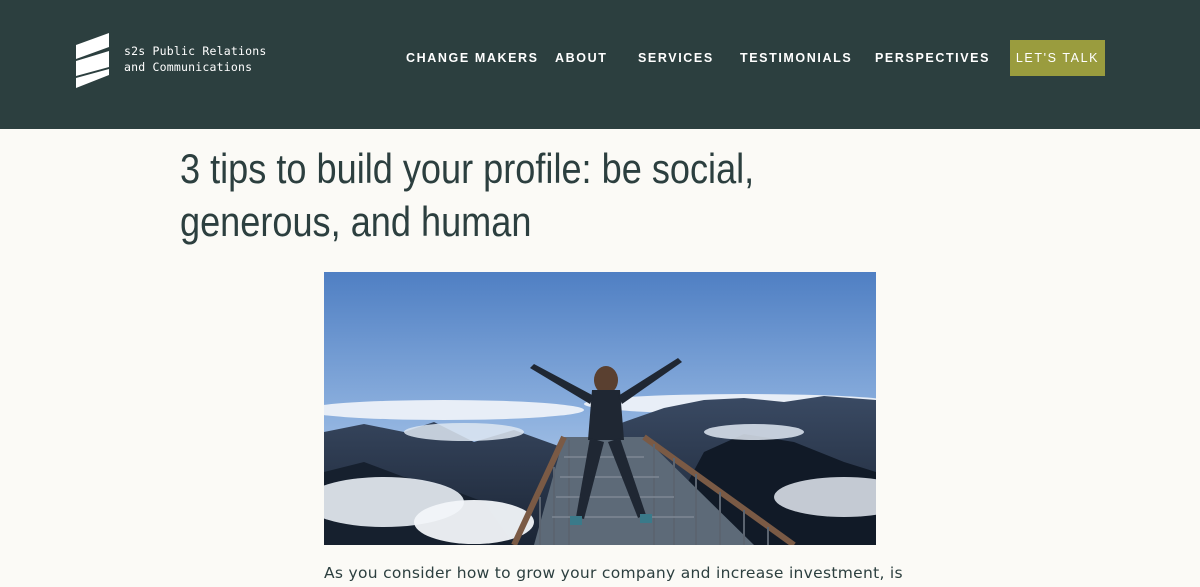 This screenshot has width=1200, height=587. I want to click on nav-item-perspectives: PERSPECTIVES, so click(932, 58).